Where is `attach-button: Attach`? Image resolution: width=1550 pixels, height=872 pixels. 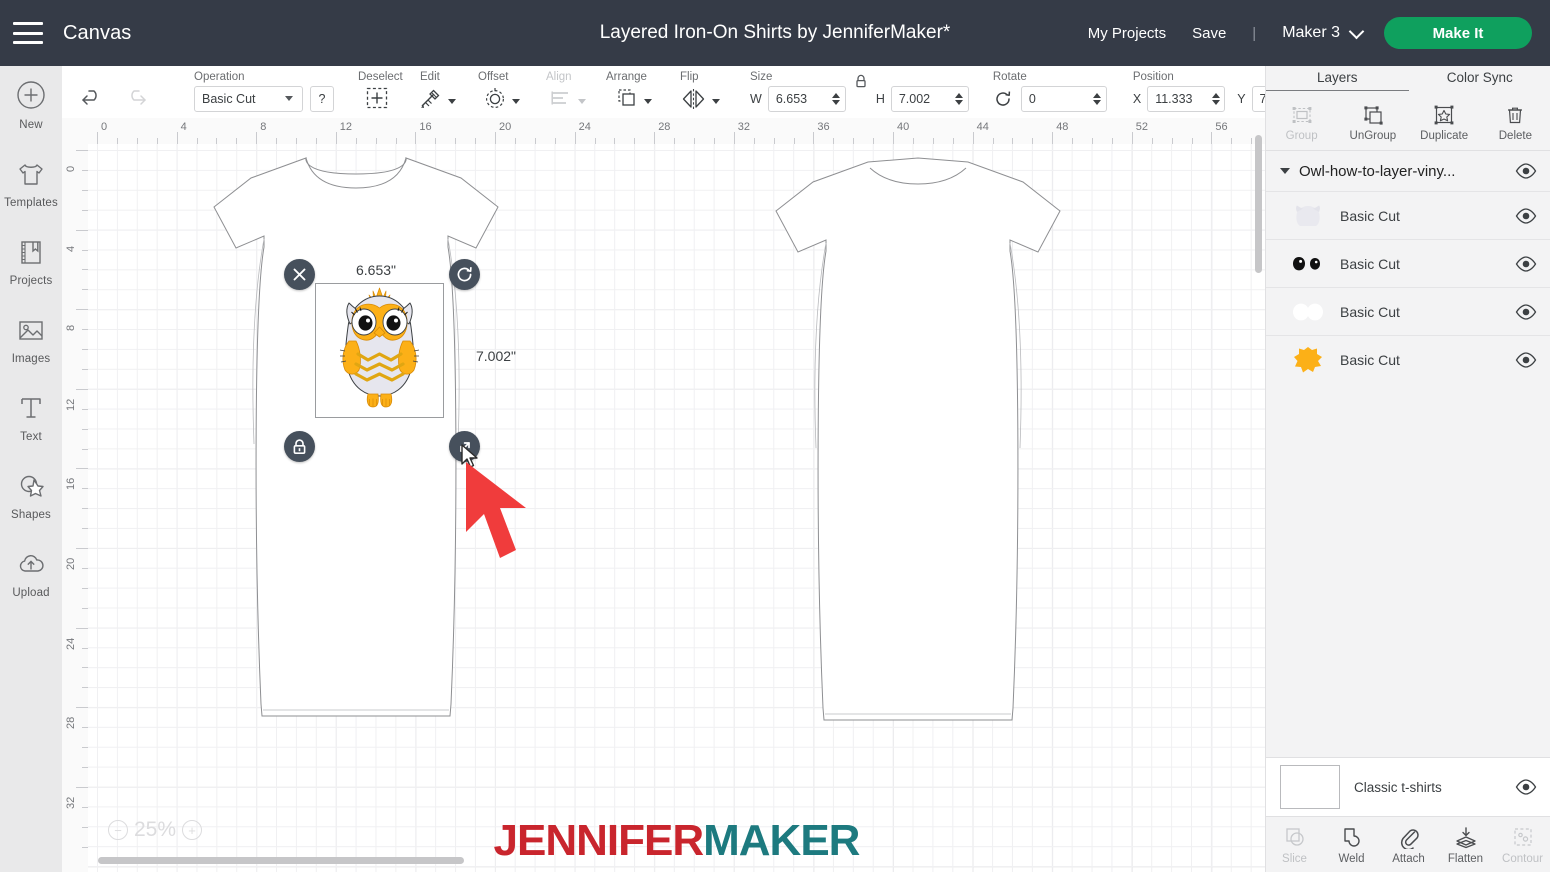 attach-button: Attach is located at coordinates (1408, 845).